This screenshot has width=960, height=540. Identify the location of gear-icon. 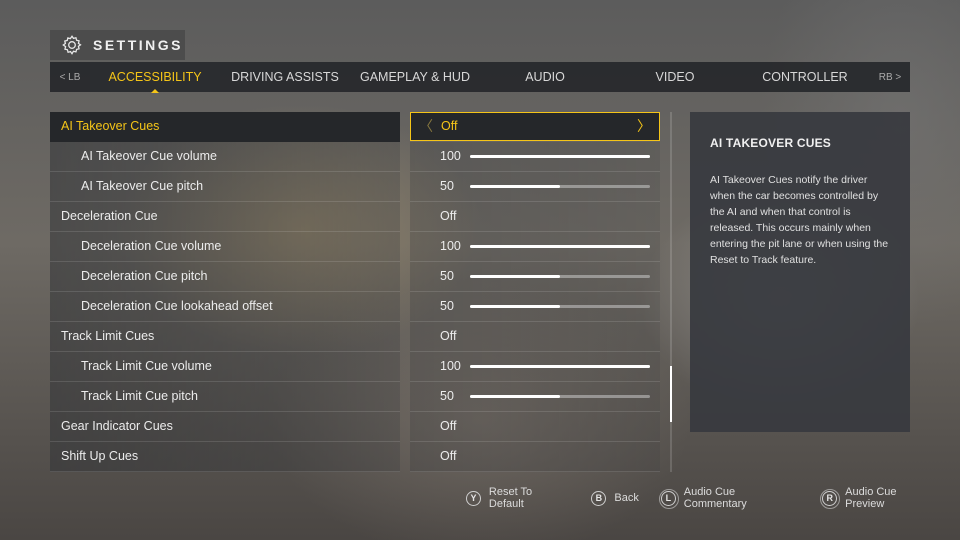
(72, 45).